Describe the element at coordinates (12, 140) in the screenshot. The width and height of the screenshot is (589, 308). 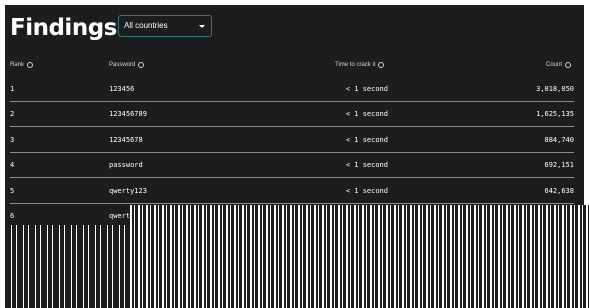
I see `rank-cell: 3` at that location.